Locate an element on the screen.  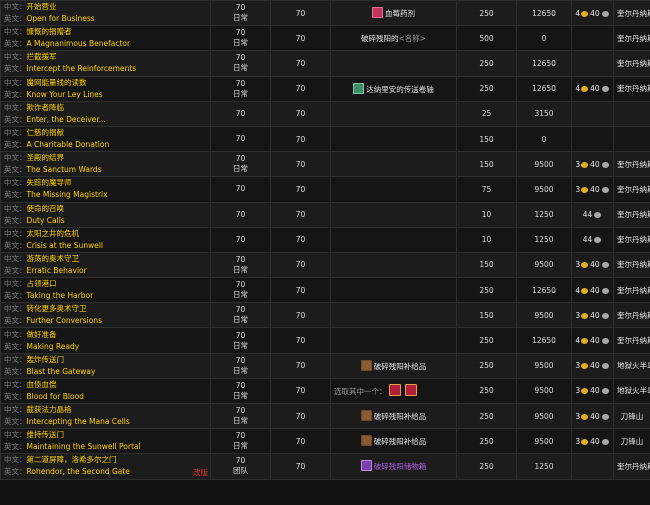
quest-name-zh: 魔网能量线的读数 is located at coordinates (57, 82).